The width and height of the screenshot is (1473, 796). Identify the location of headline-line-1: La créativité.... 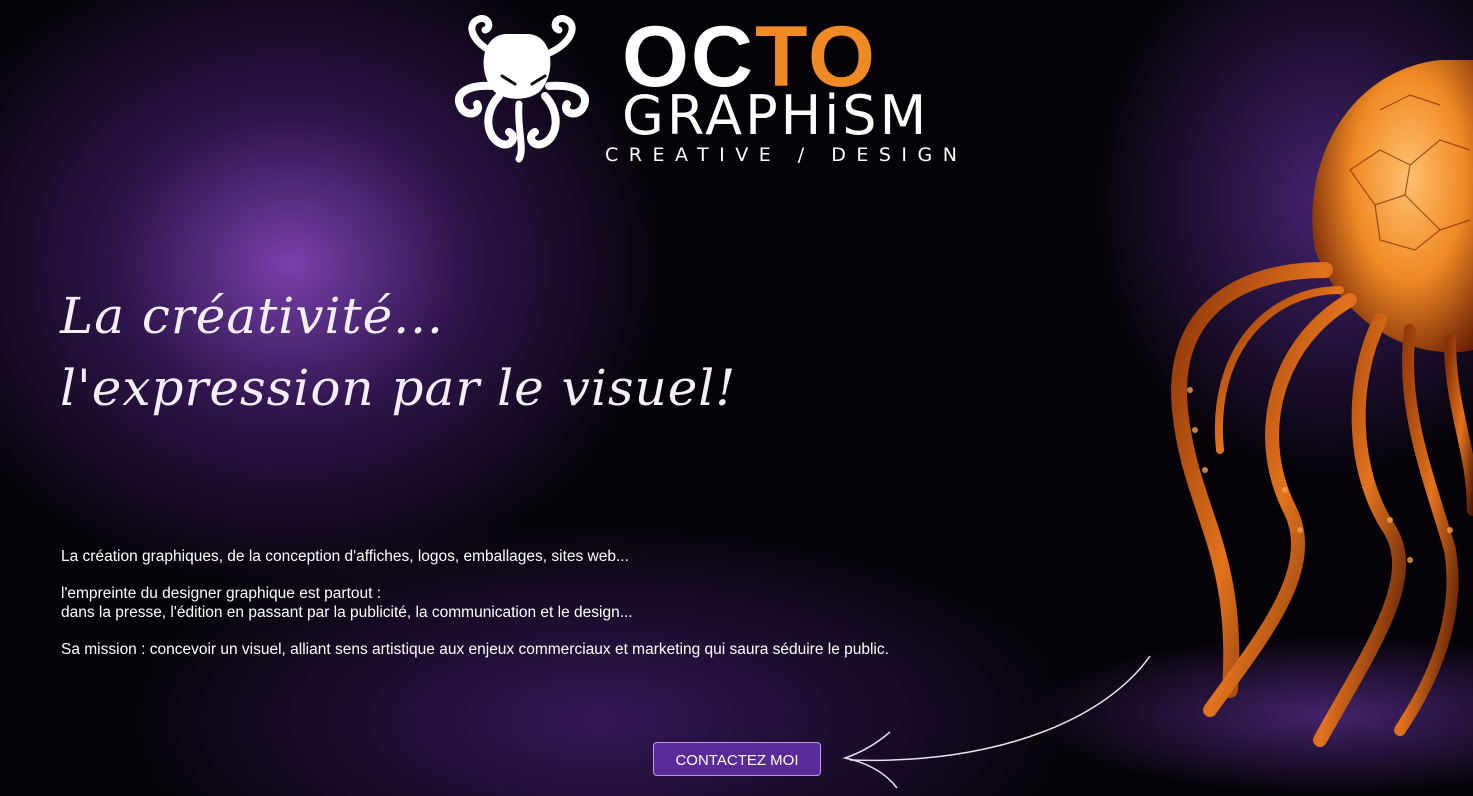
(252, 316).